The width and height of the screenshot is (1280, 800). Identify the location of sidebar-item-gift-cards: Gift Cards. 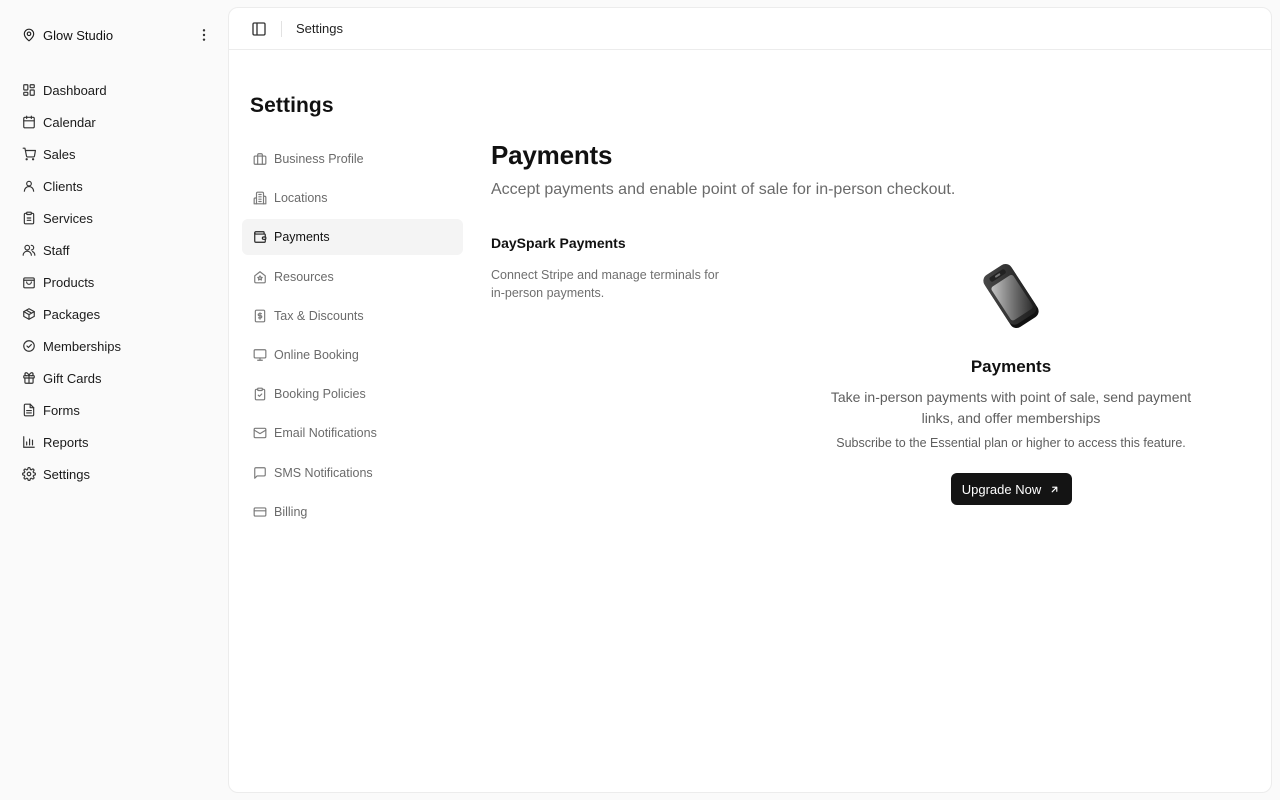
(117, 378).